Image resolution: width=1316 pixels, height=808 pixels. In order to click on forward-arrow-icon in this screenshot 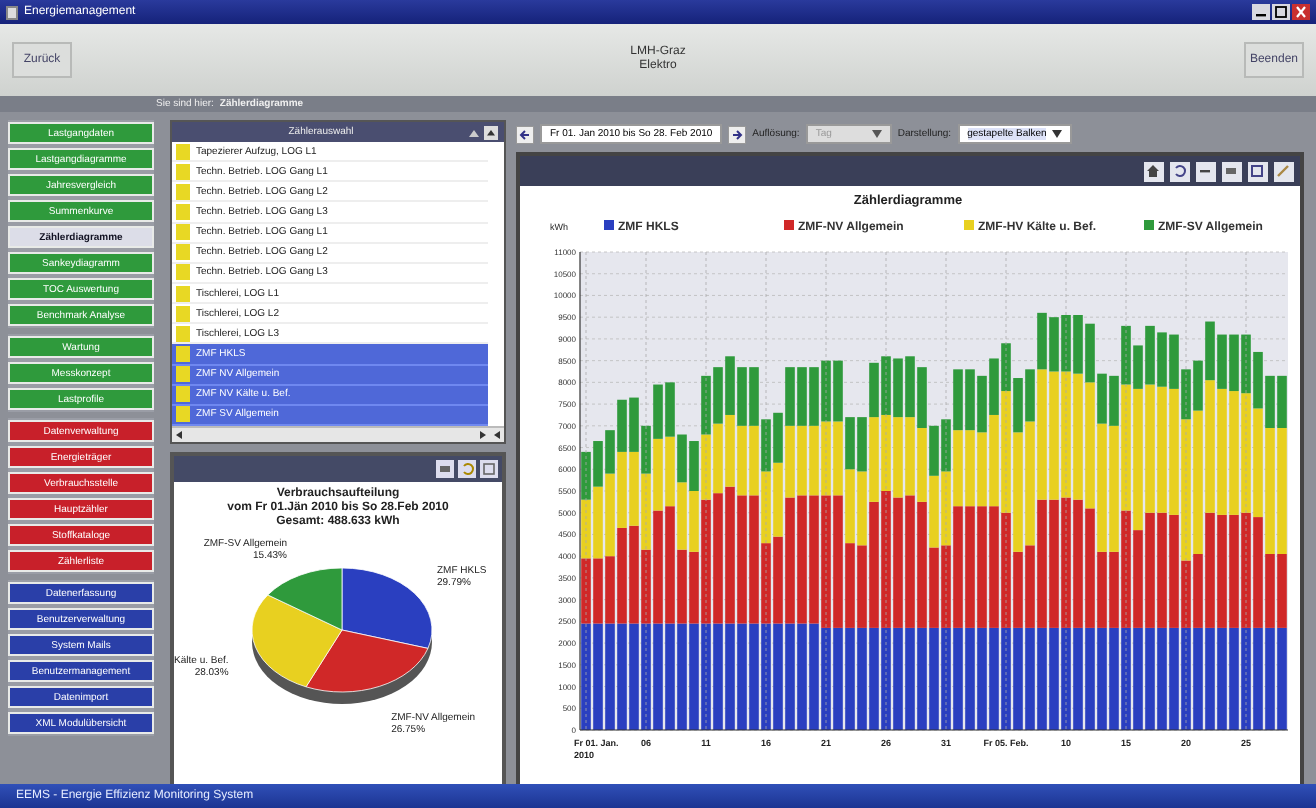, I will do `click(737, 134)`.